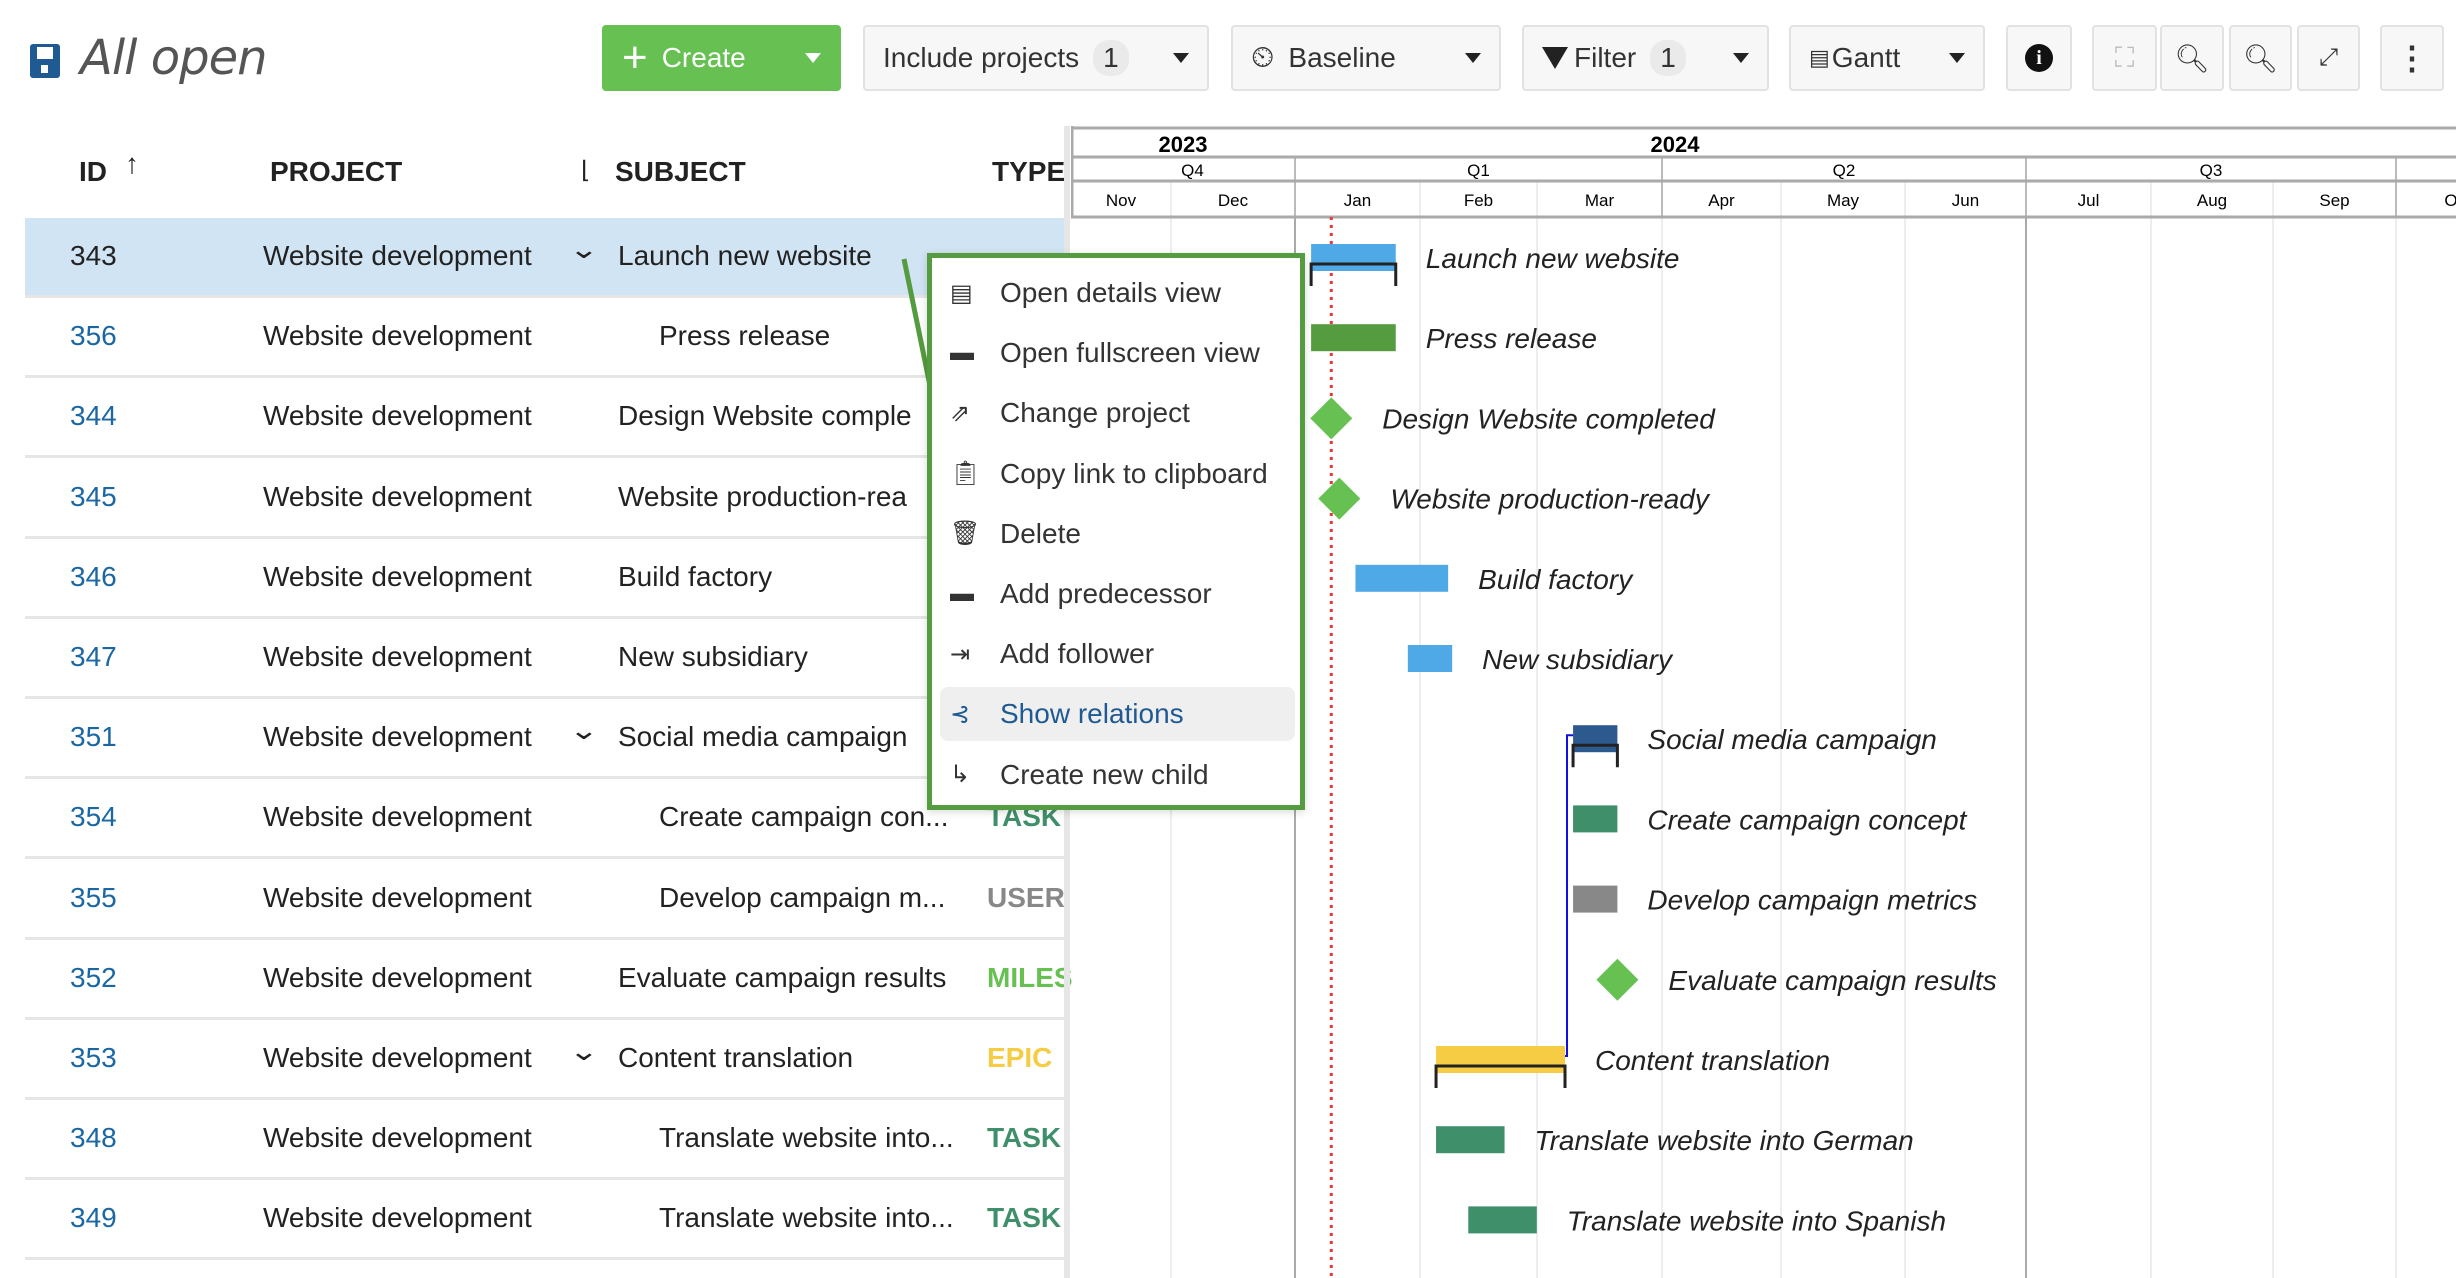 This screenshot has height=1278, width=2456. Describe the element at coordinates (547, 579) in the screenshot. I see `table-row: 346 Website development Build factory` at that location.